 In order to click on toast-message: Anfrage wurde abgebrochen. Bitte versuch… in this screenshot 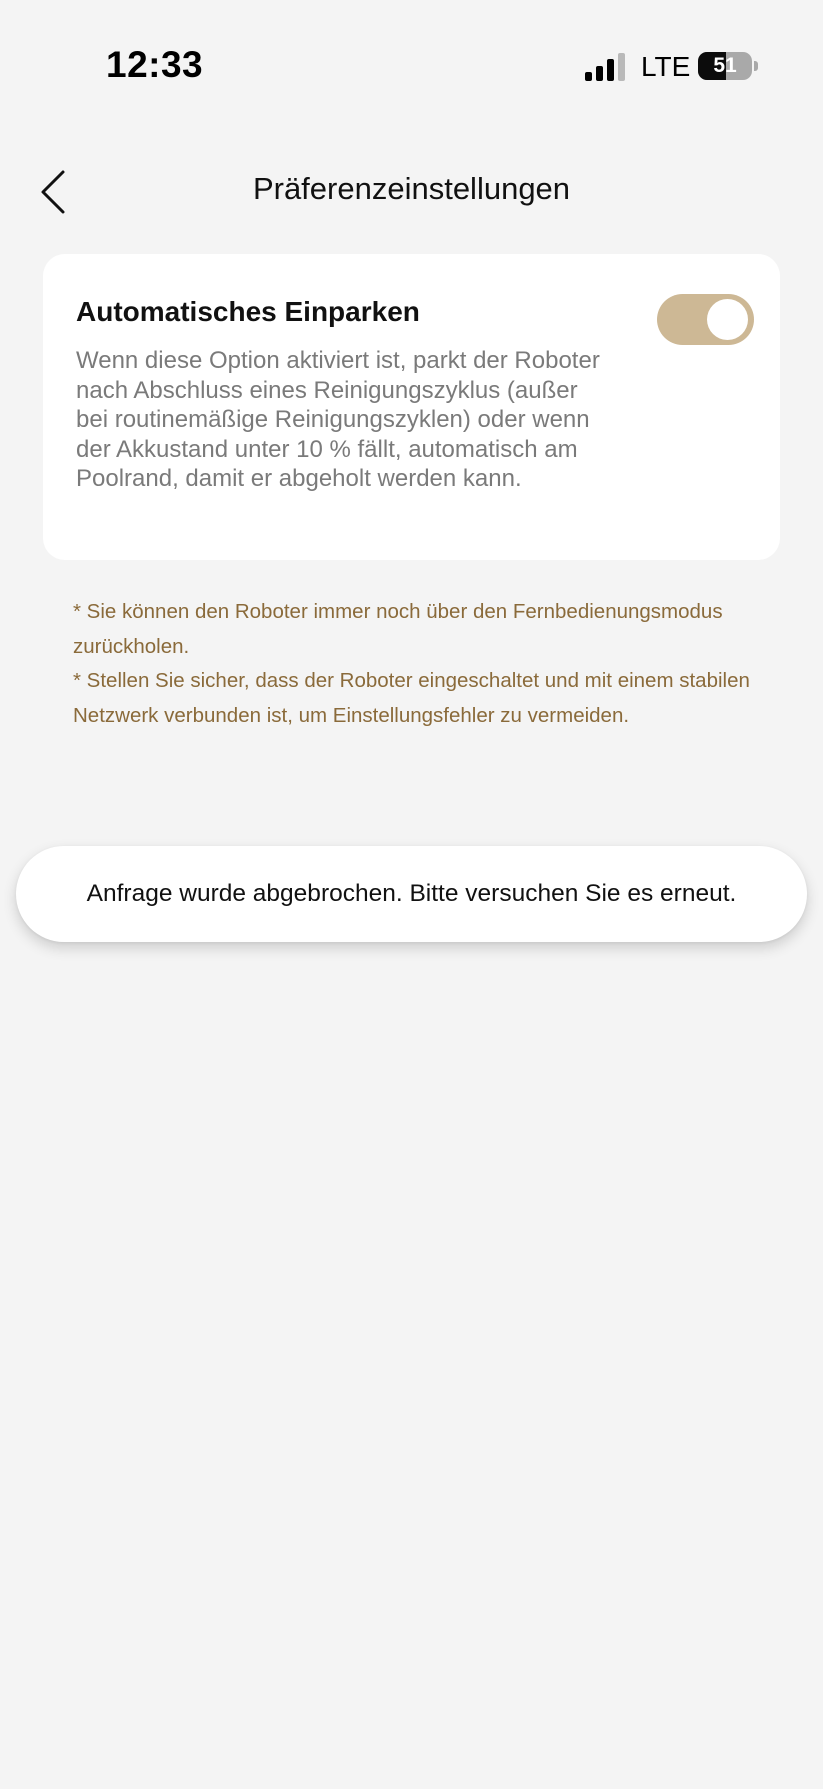, I will do `click(411, 893)`.